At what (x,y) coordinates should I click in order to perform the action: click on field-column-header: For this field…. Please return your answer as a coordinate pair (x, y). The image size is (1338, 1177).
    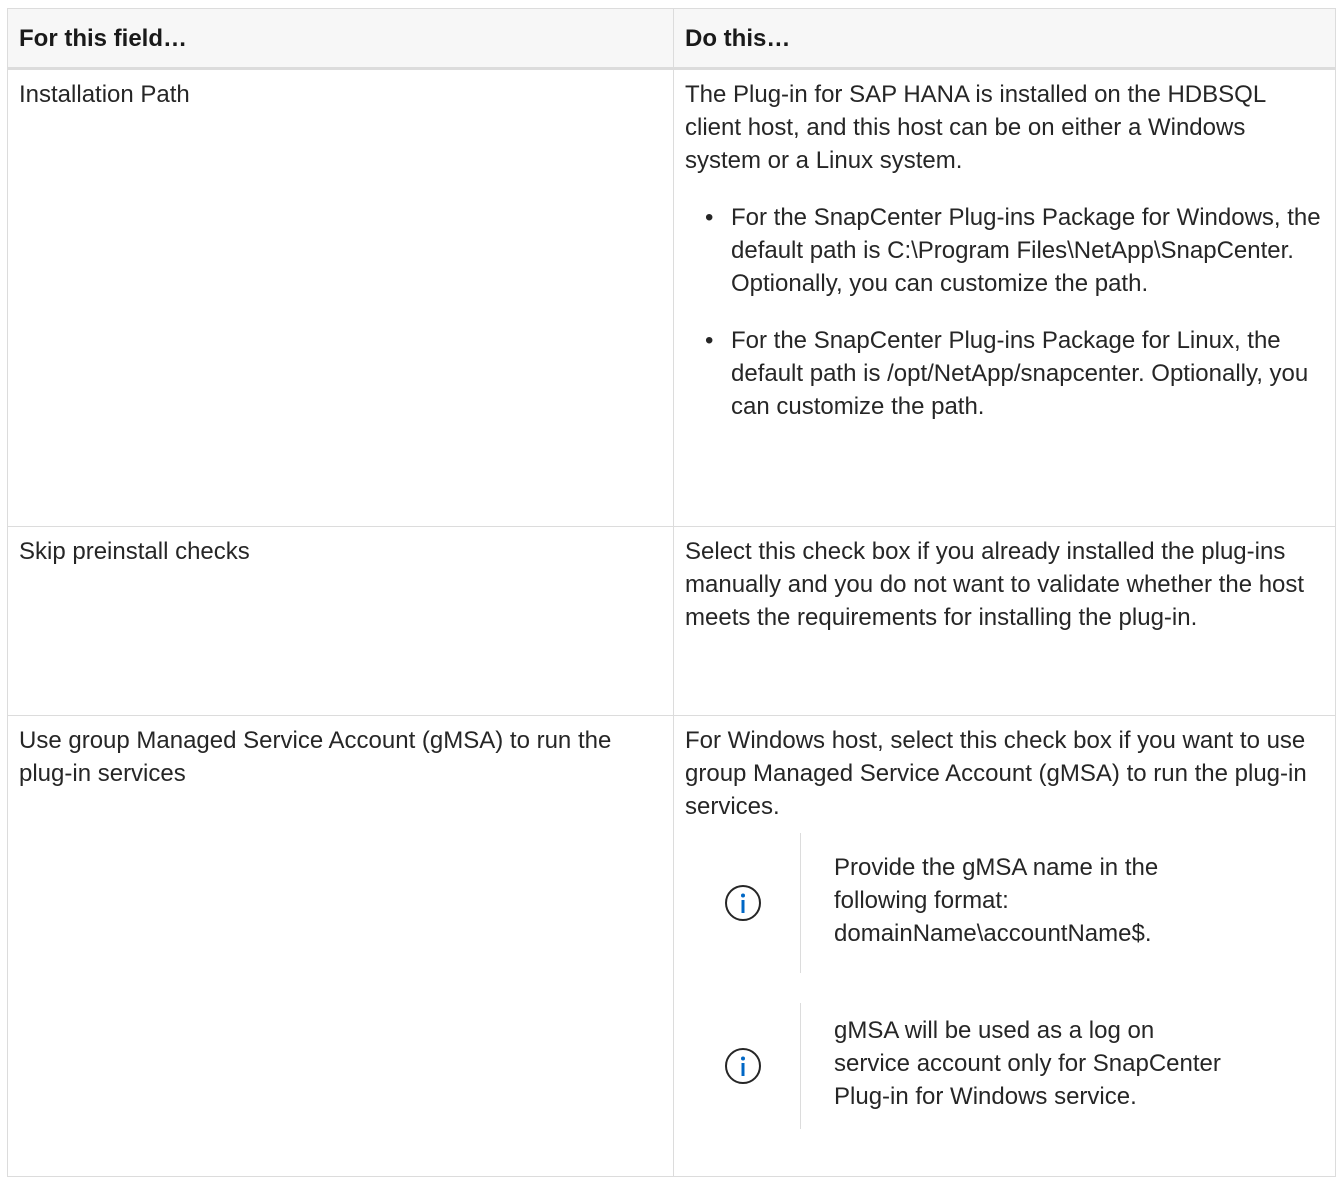
    Looking at the image, I should click on (340, 39).